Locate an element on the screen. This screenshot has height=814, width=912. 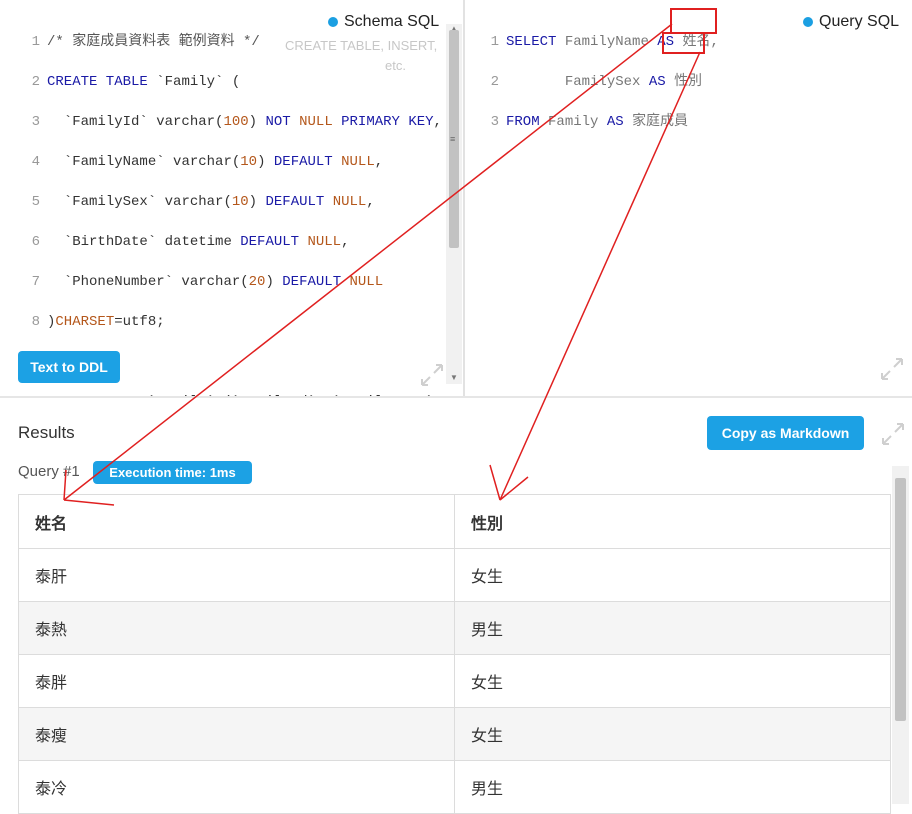
table-header-row: 姓名 性別 is located at coordinates (454, 521).